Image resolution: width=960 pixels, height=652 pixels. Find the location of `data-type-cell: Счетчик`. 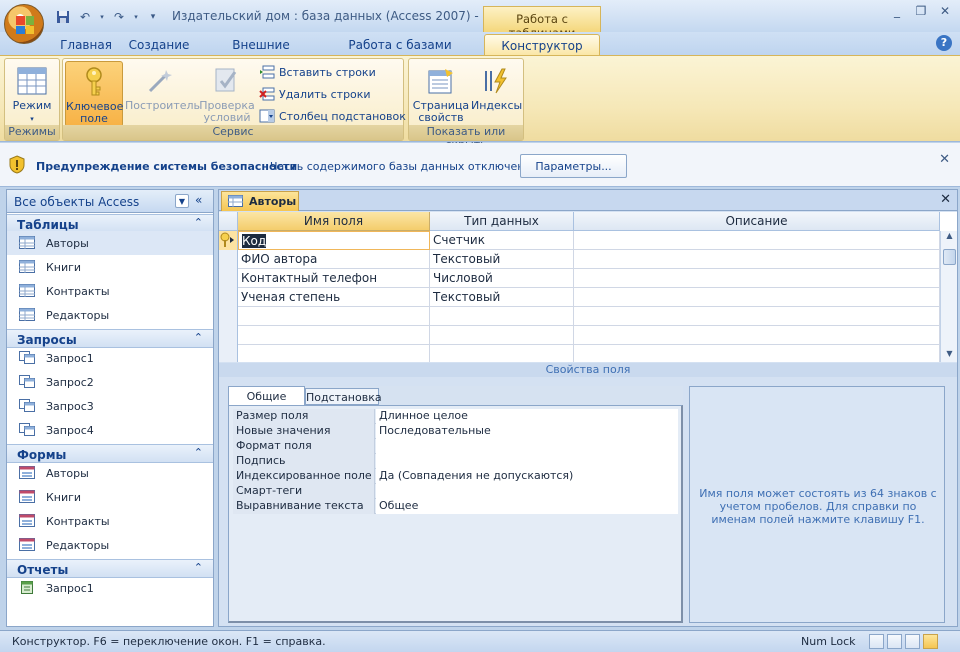

data-type-cell: Счетчик is located at coordinates (502, 240).